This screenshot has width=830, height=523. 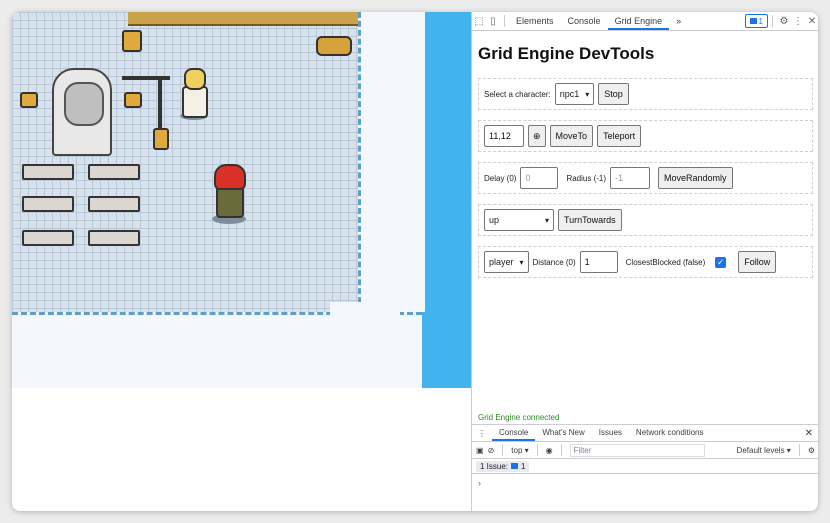 I want to click on move-to-row: 11,12 ⊕ MoveTo Teleport, so click(x=645, y=136).